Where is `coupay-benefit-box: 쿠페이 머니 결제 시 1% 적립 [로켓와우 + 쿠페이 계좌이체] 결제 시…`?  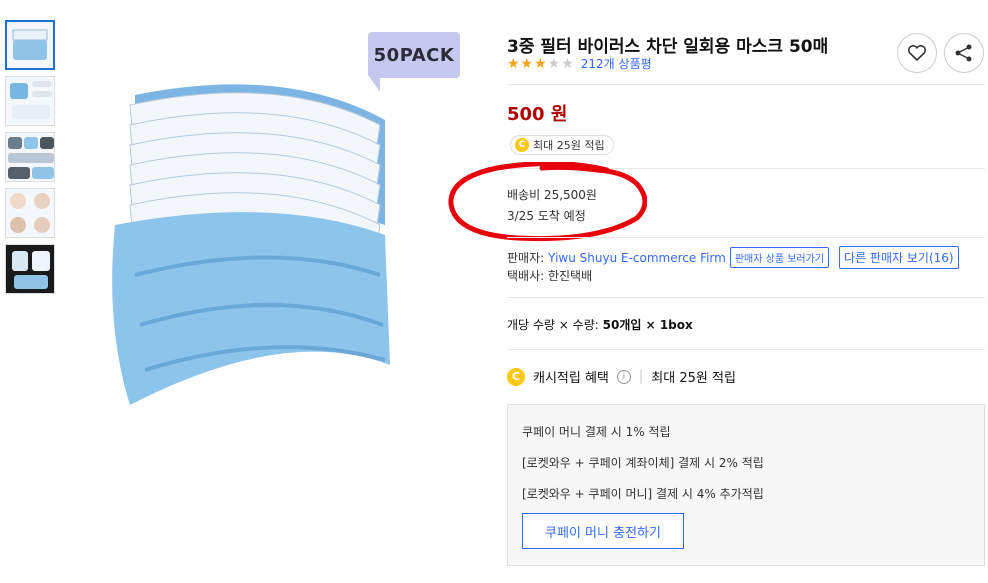 coupay-benefit-box: 쿠페이 머니 결제 시 1% 적립 [로켓와우 + 쿠페이 계좌이체] 결제 시… is located at coordinates (746, 485).